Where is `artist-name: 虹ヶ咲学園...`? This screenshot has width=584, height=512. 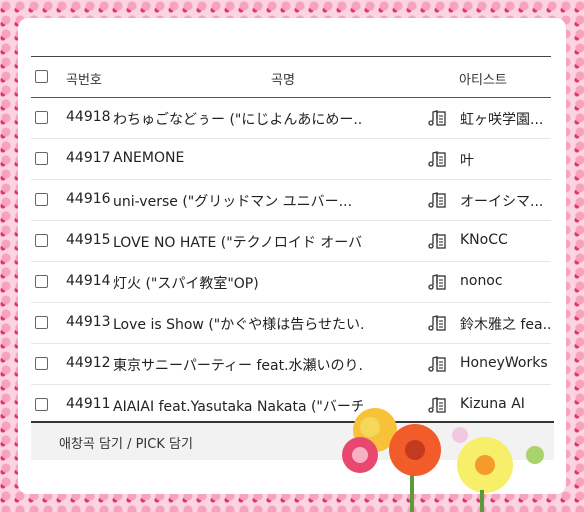 artist-name: 虹ヶ咲学園... is located at coordinates (505, 119).